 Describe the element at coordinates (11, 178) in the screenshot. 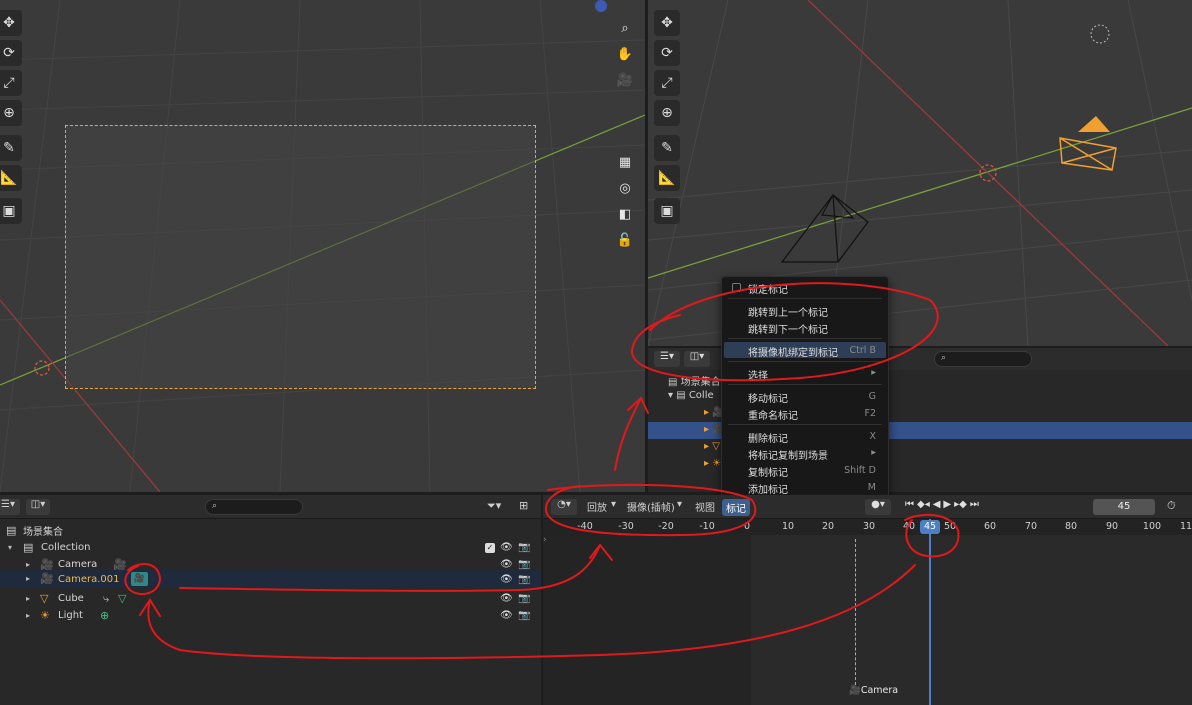

I see `measure-icon: 📐` at that location.